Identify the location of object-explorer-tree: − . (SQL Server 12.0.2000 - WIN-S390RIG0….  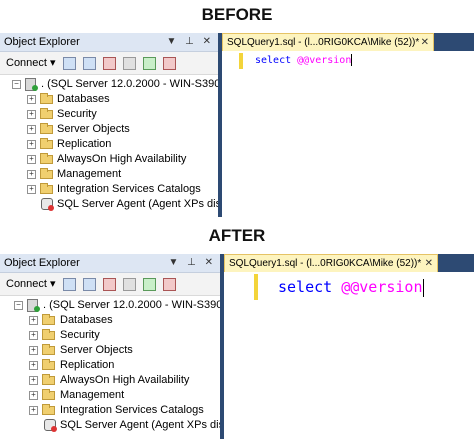
(109, 146).